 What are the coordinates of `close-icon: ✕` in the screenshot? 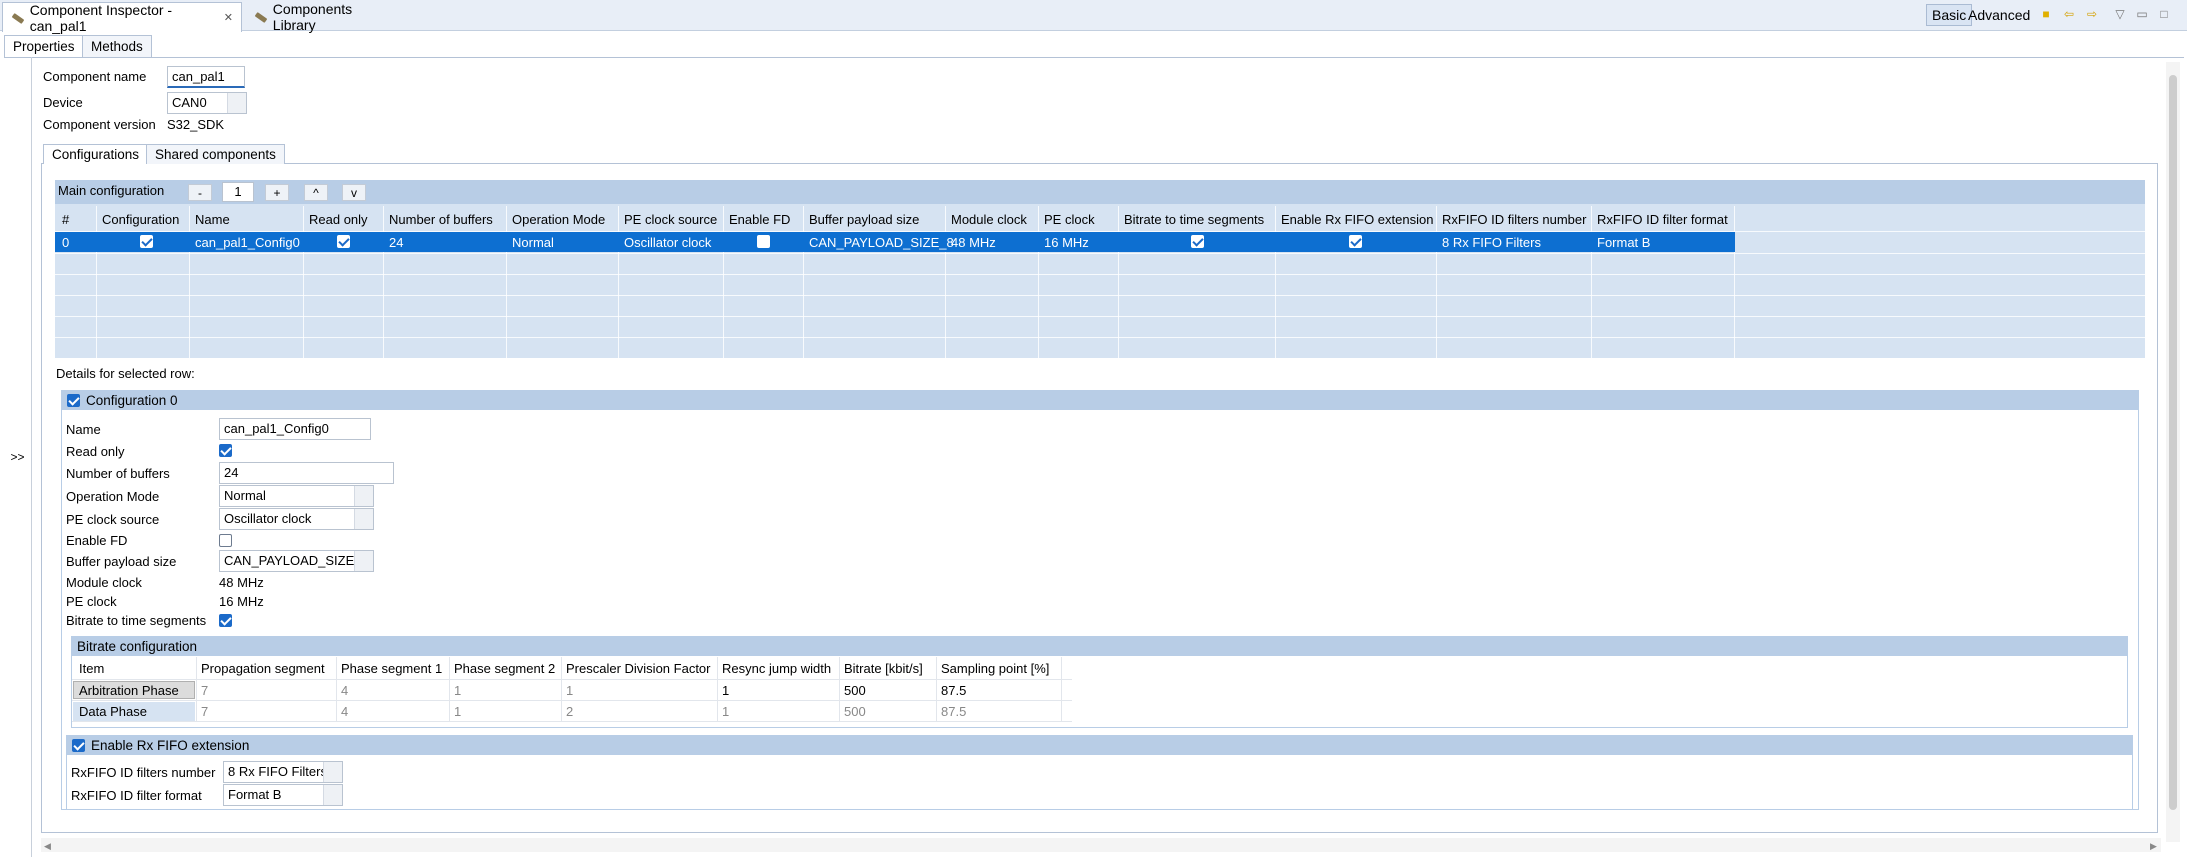 It's located at (228, 17).